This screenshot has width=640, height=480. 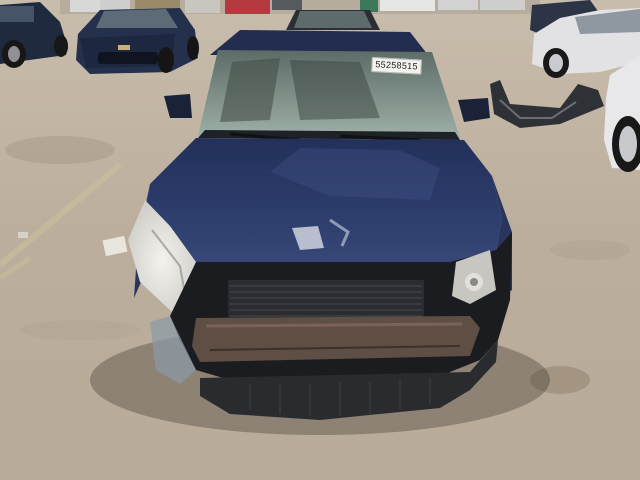 What do you see at coordinates (23, 235) in the screenshot?
I see `debris-scrap` at bounding box center [23, 235].